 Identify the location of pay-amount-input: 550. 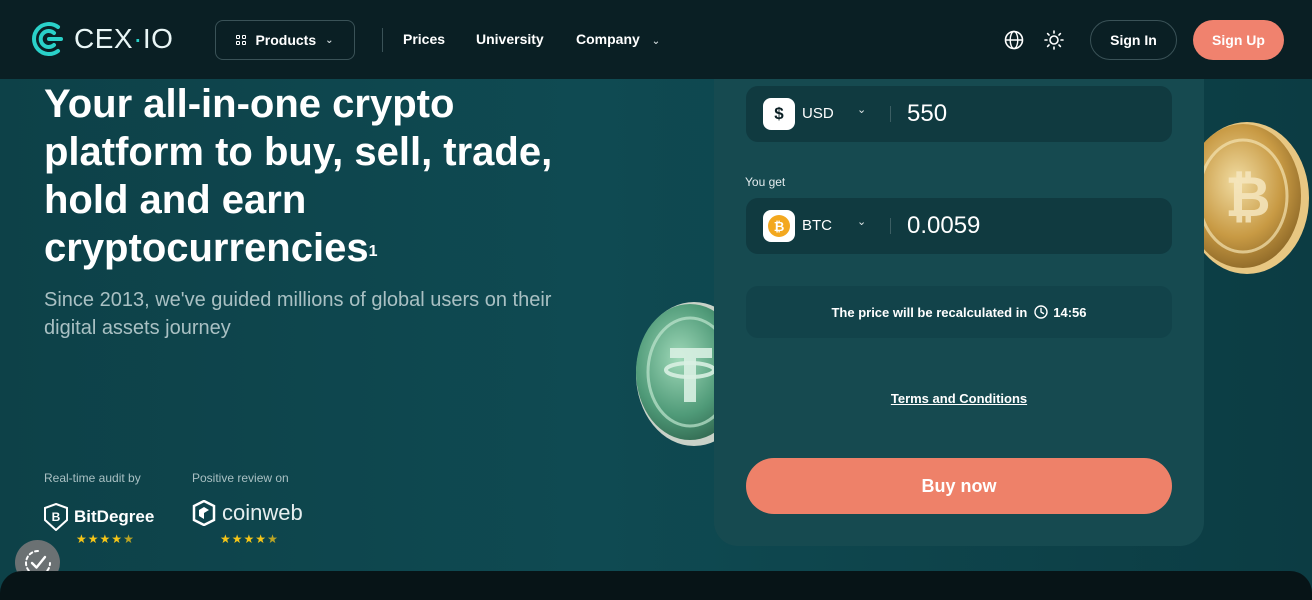
(927, 114).